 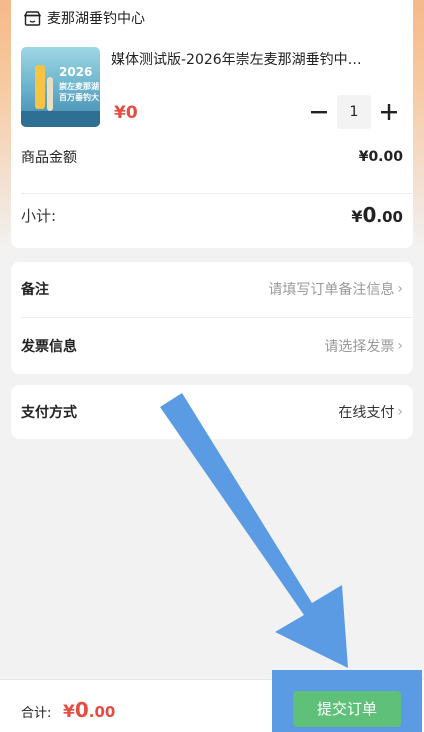 What do you see at coordinates (81, 710) in the screenshot?
I see `total-integer: 0` at bounding box center [81, 710].